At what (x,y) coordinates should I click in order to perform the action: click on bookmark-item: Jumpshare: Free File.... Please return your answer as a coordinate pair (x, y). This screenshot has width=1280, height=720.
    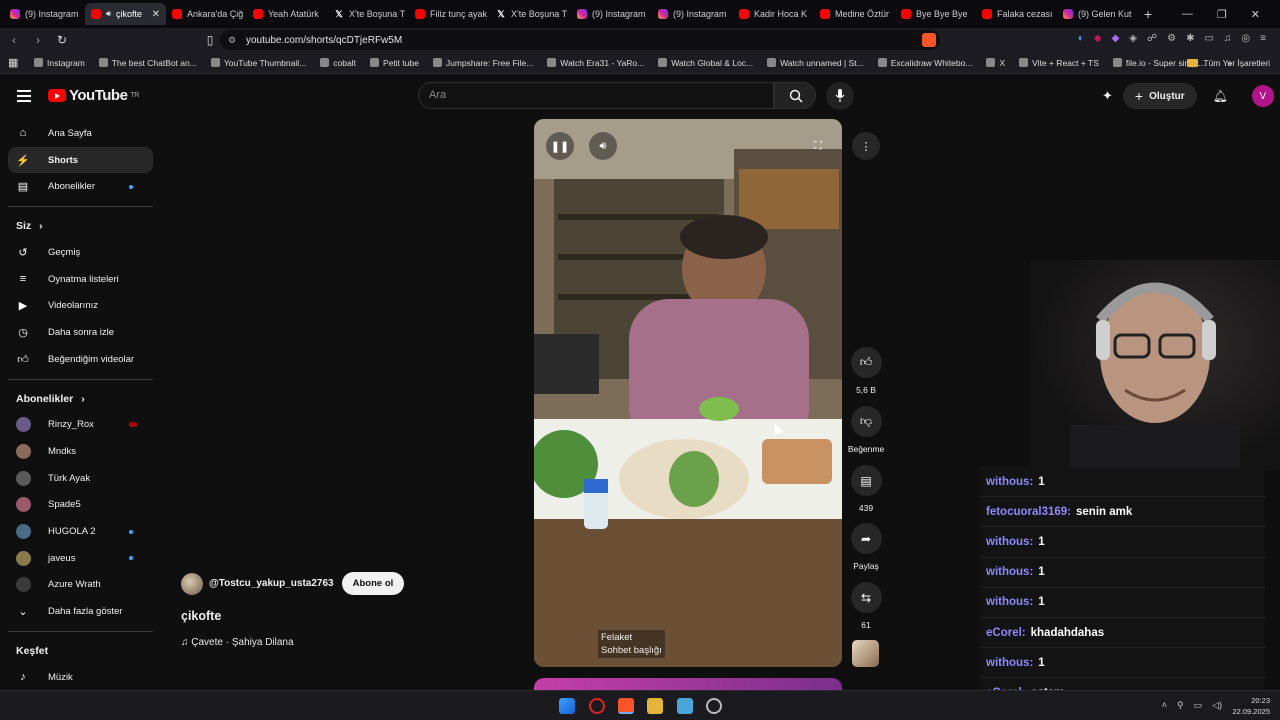
    Looking at the image, I should click on (482, 63).